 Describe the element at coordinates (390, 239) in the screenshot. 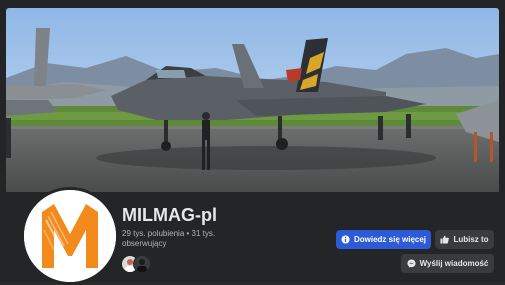

I see `learn-more-label: Dowiedz się więcej` at that location.